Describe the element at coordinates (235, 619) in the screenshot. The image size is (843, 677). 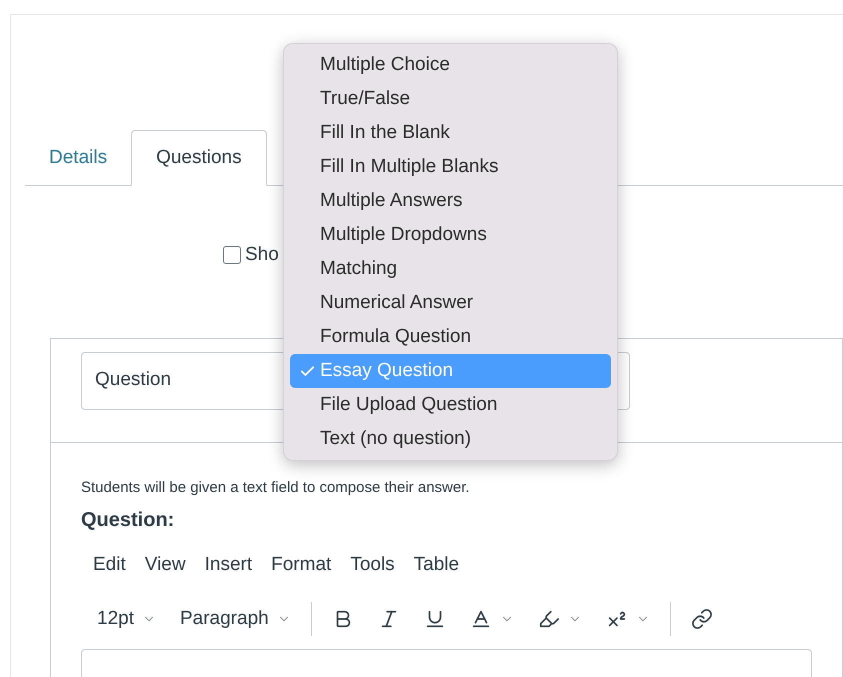
I see `toolbar-dropdown: Paragraph` at that location.